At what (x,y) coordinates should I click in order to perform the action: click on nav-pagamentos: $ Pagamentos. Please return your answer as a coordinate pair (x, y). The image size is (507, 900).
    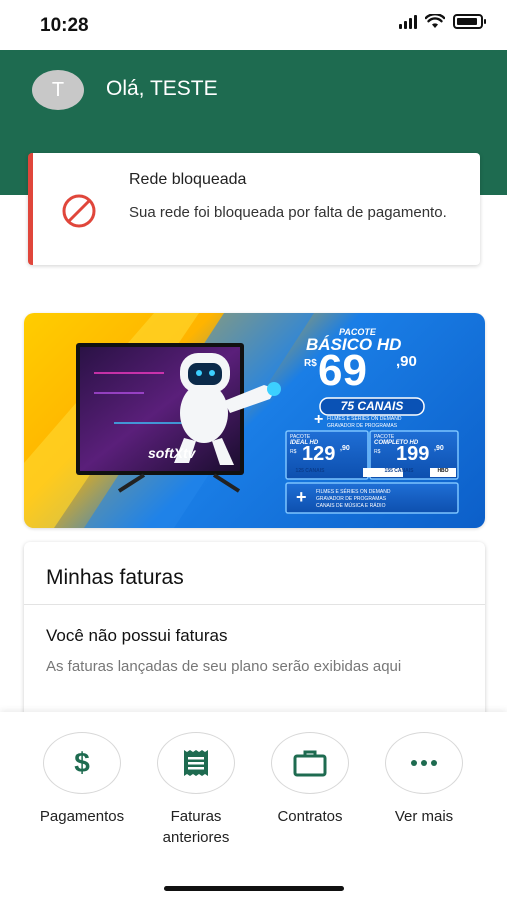
    Looking at the image, I should click on (82, 779).